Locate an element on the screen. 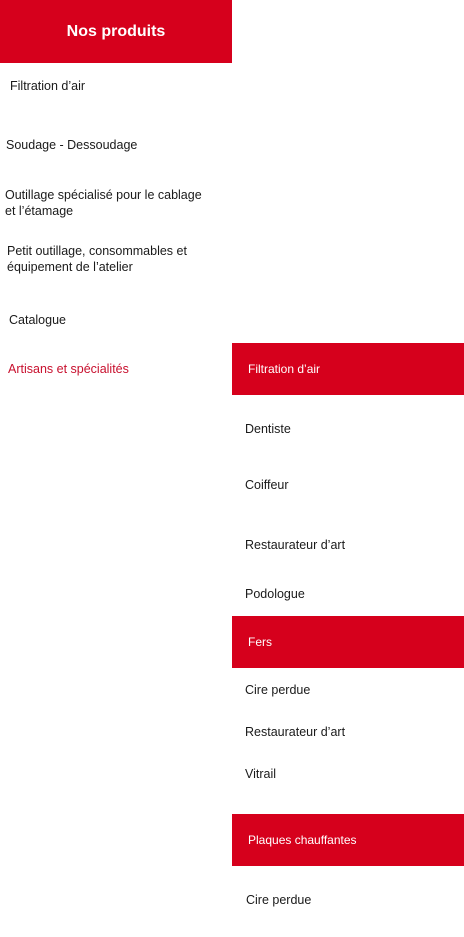 Image resolution: width=464 pixels, height=937 pixels. menu-item-artisans: Artisans et spécialités is located at coordinates (68, 369).